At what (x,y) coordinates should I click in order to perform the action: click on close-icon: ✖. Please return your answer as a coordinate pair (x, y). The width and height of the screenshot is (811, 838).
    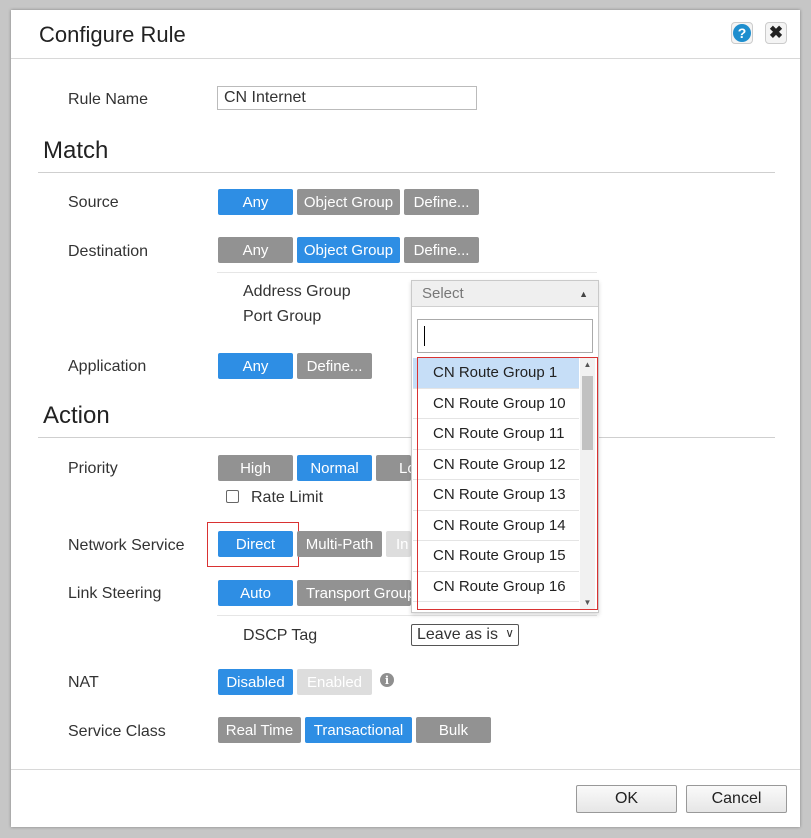
    Looking at the image, I should click on (776, 32).